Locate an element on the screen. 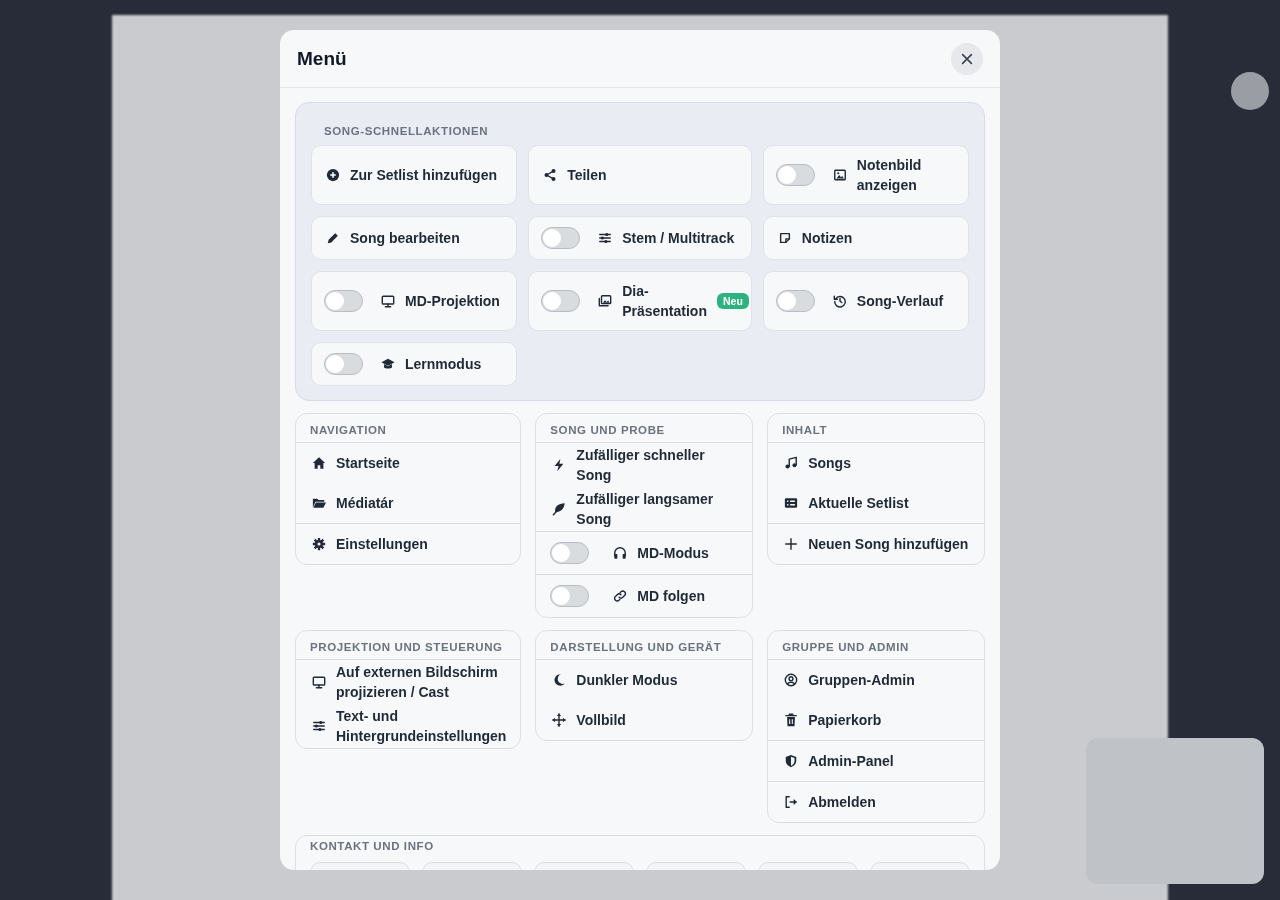 This screenshot has height=900, width=1280. menu-item: Médiatár is located at coordinates (408, 503).